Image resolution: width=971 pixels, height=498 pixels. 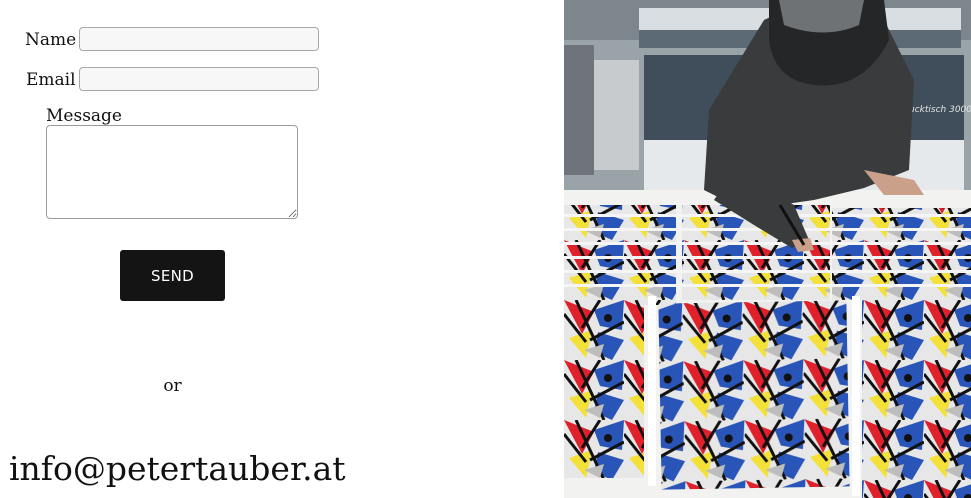 What do you see at coordinates (172, 386) in the screenshot?
I see `or-separator: or` at bounding box center [172, 386].